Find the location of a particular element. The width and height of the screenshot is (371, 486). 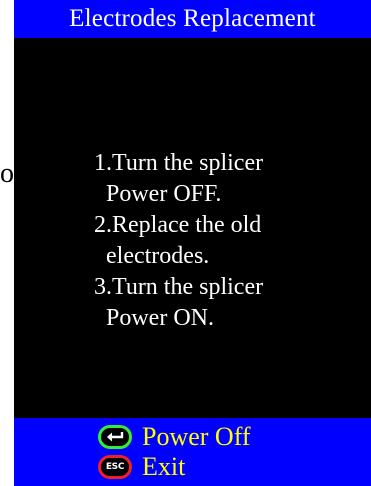

esc-key-icon: ESC is located at coordinates (115, 467).